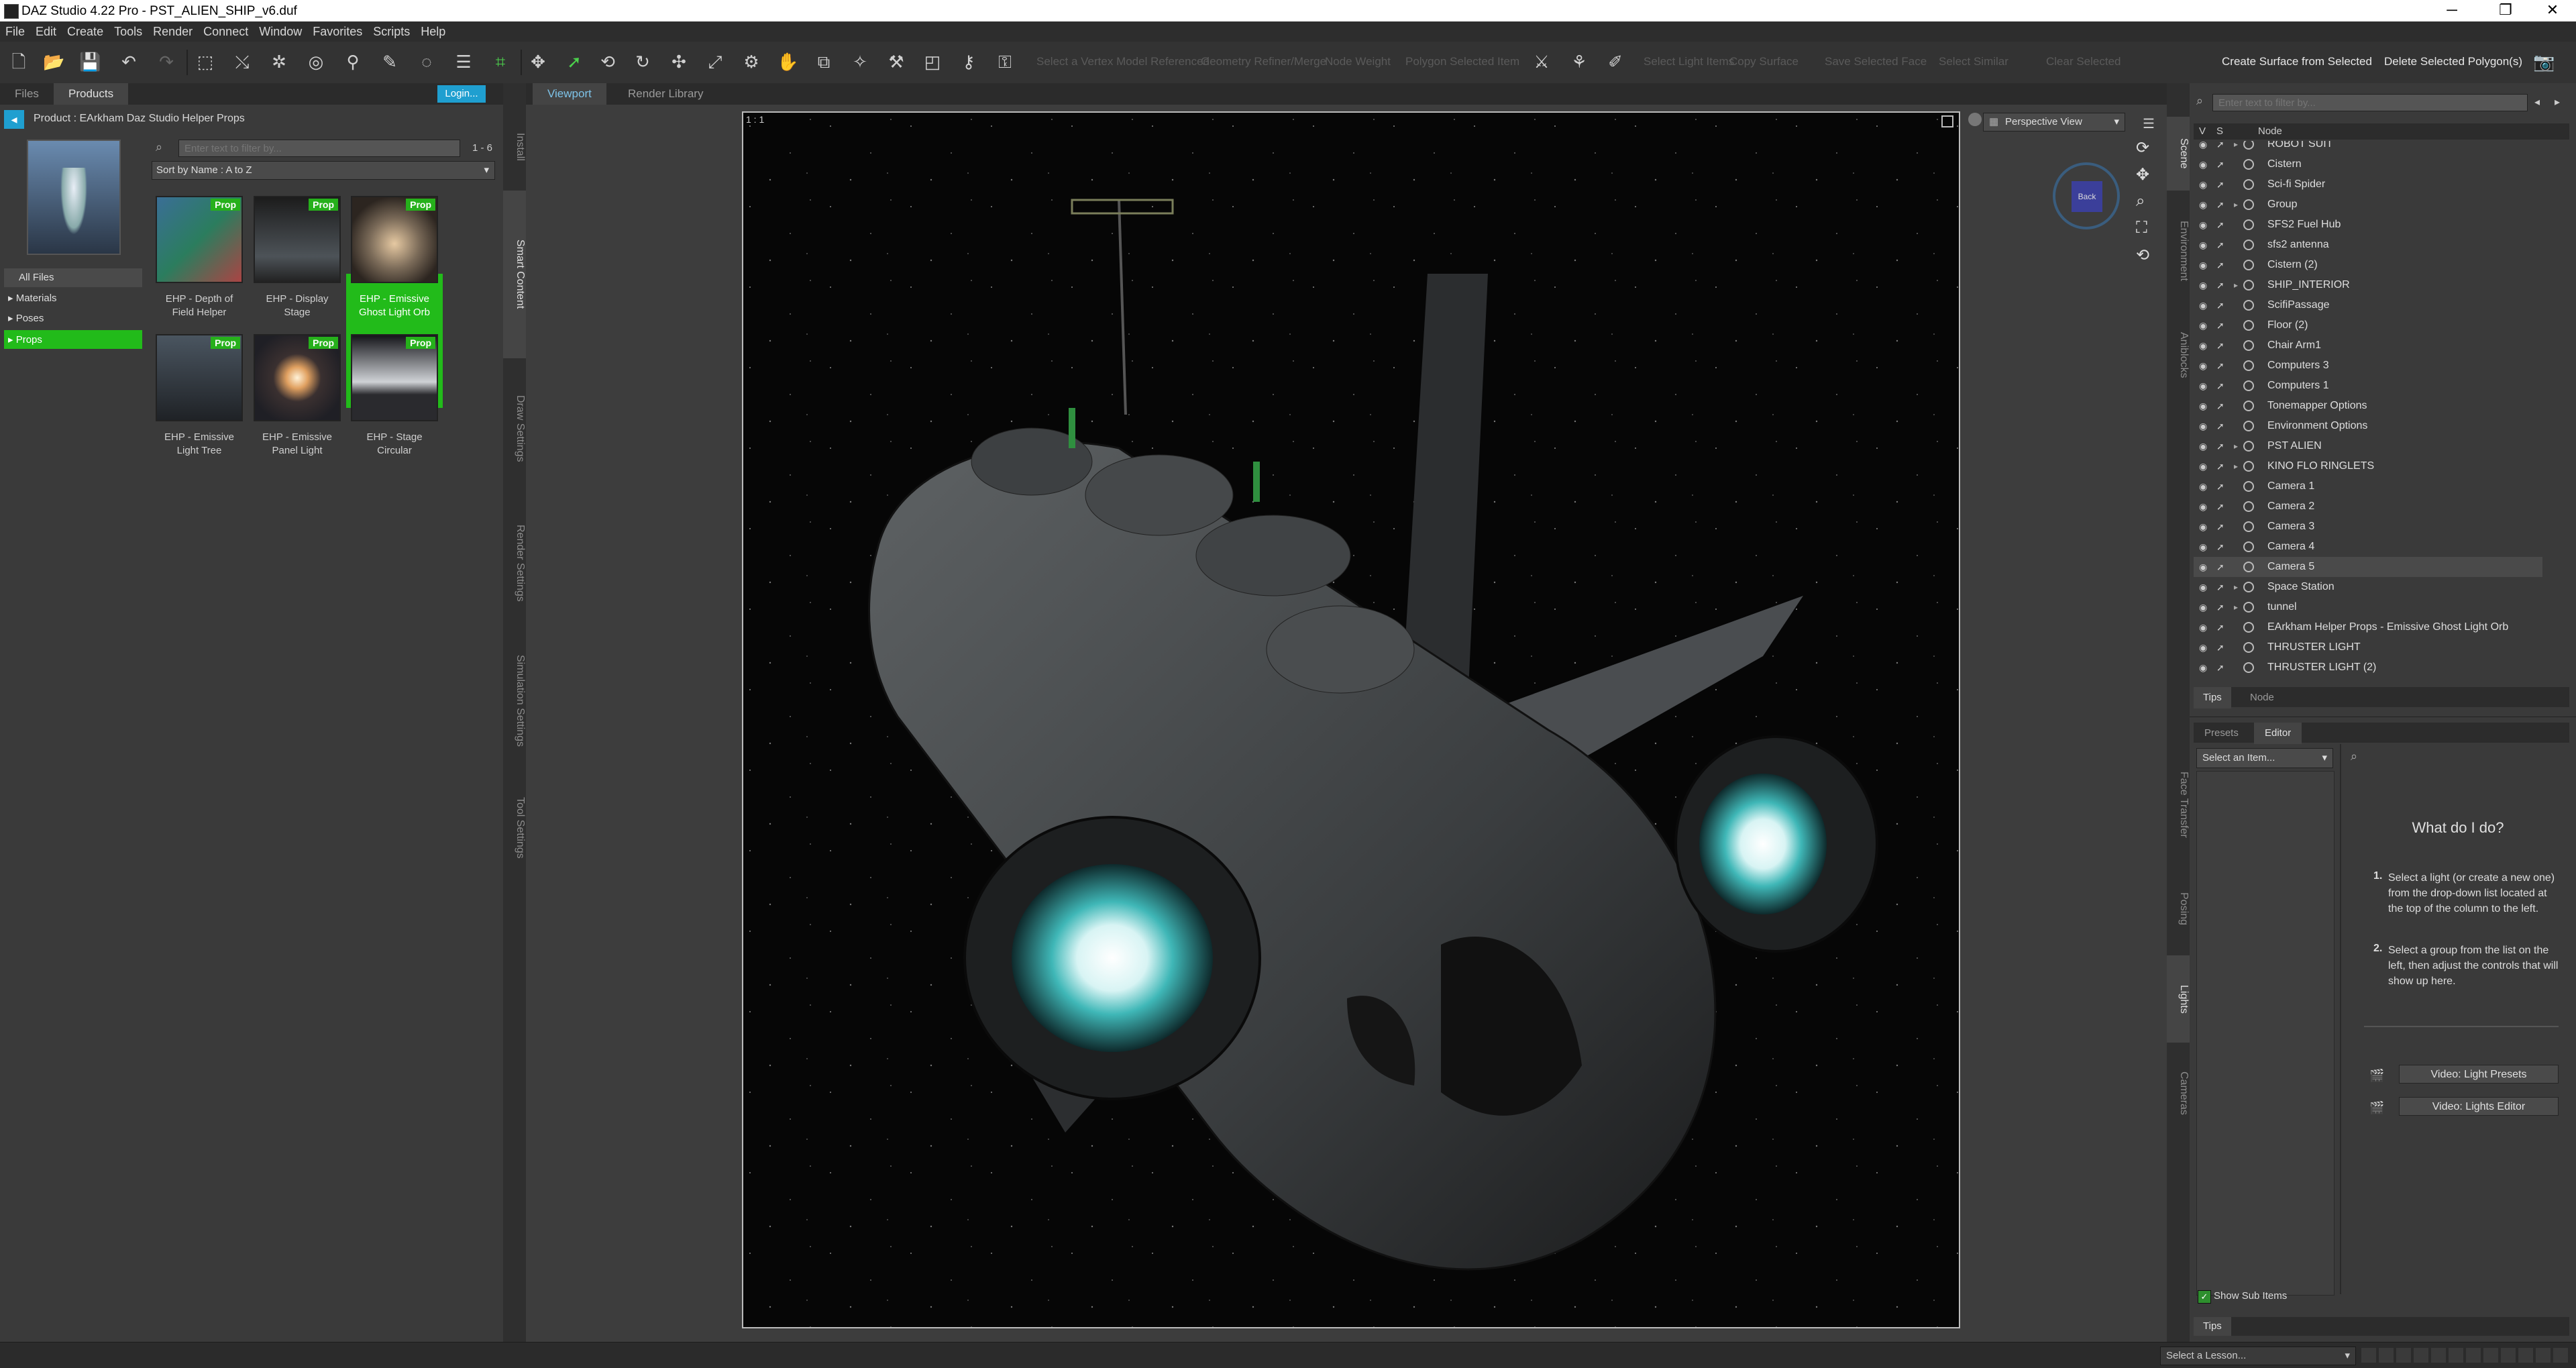 The image size is (2576, 1368). Describe the element at coordinates (2178, 804) in the screenshot. I see `tab-face-transfer: Face Transfer` at that location.